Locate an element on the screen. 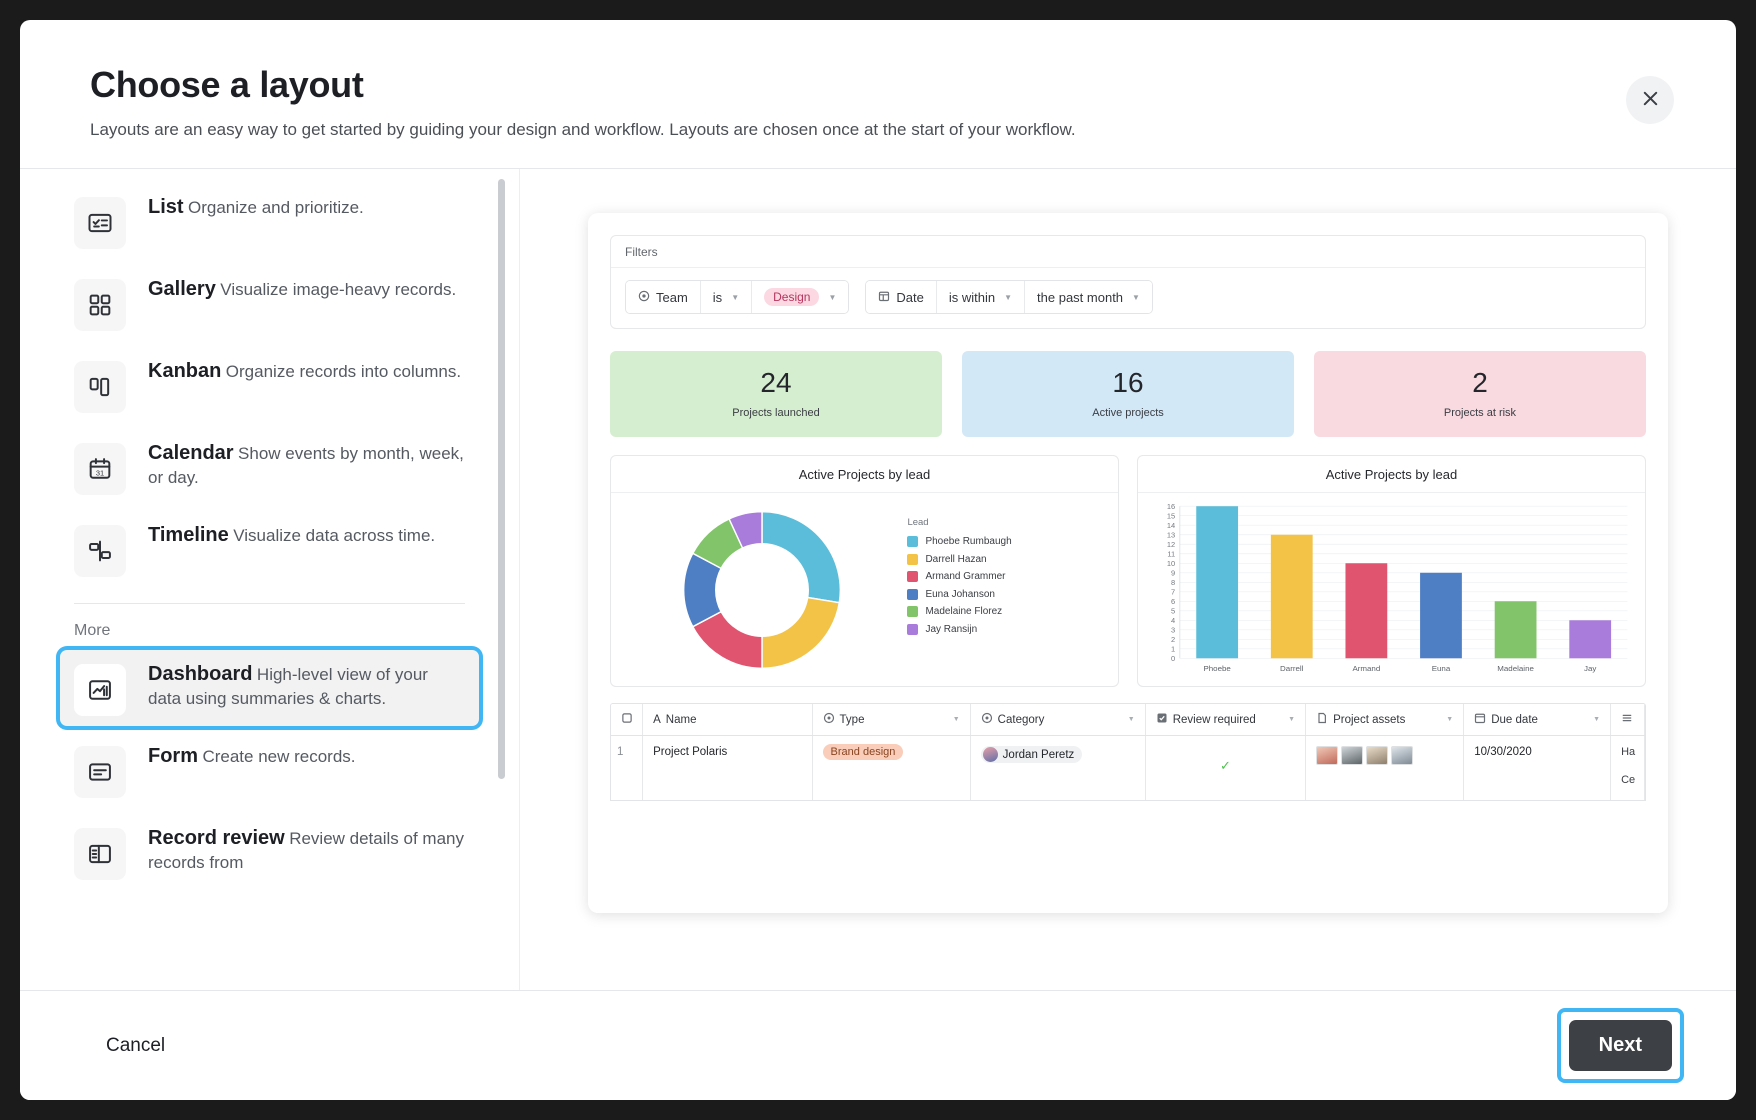 This screenshot has height=1120, width=1756. table-header-overflow is located at coordinates (1627, 720).